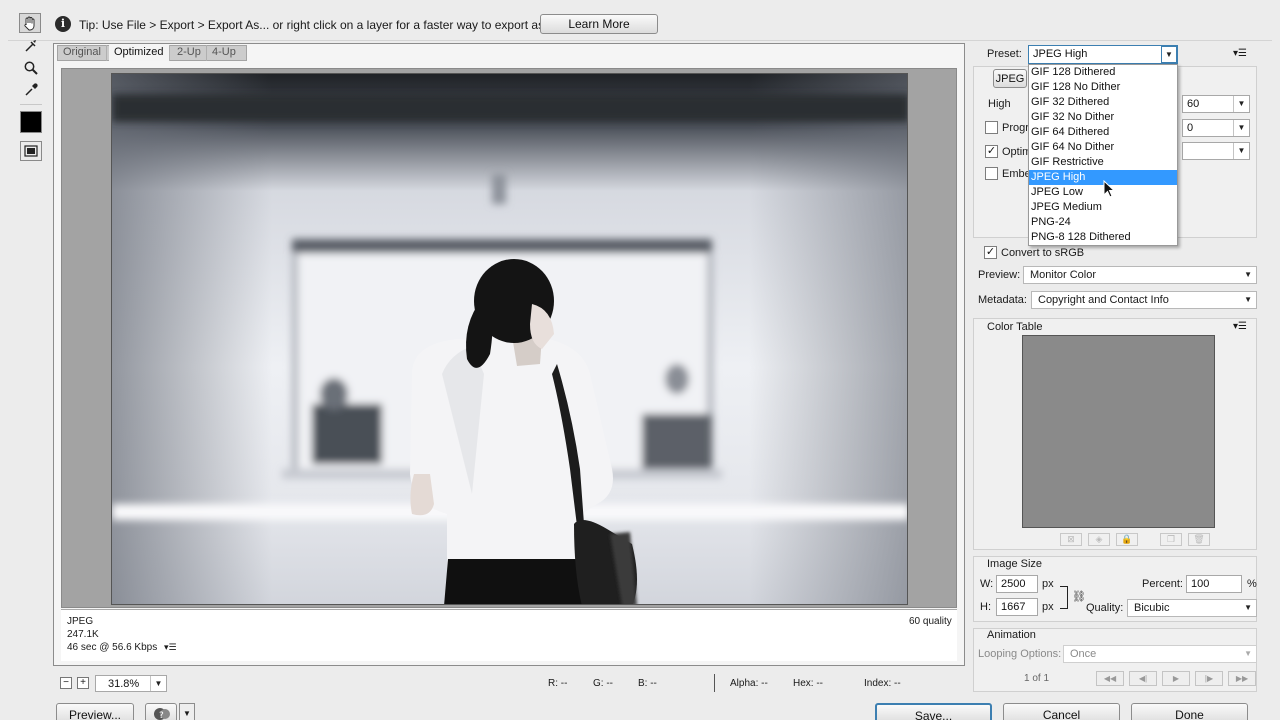 This screenshot has height=720, width=1280. Describe the element at coordinates (1152, 608) in the screenshot. I see `resample-quality-value: Bicubic` at that location.